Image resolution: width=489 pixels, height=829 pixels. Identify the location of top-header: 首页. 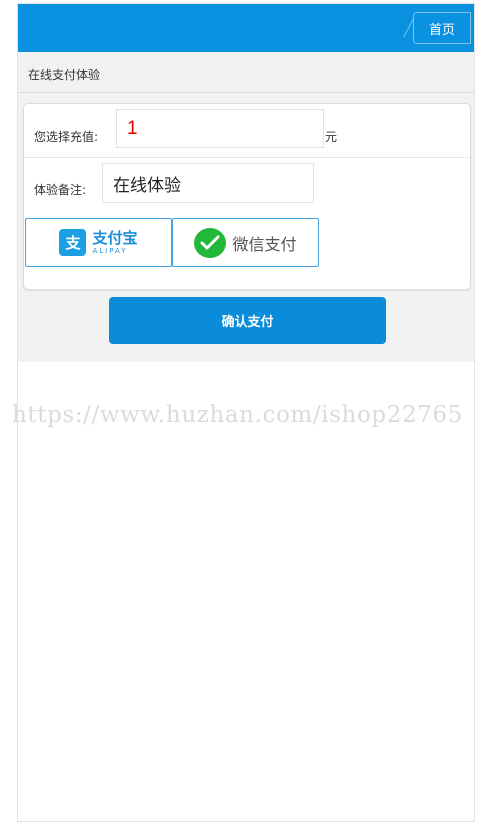
(246, 28).